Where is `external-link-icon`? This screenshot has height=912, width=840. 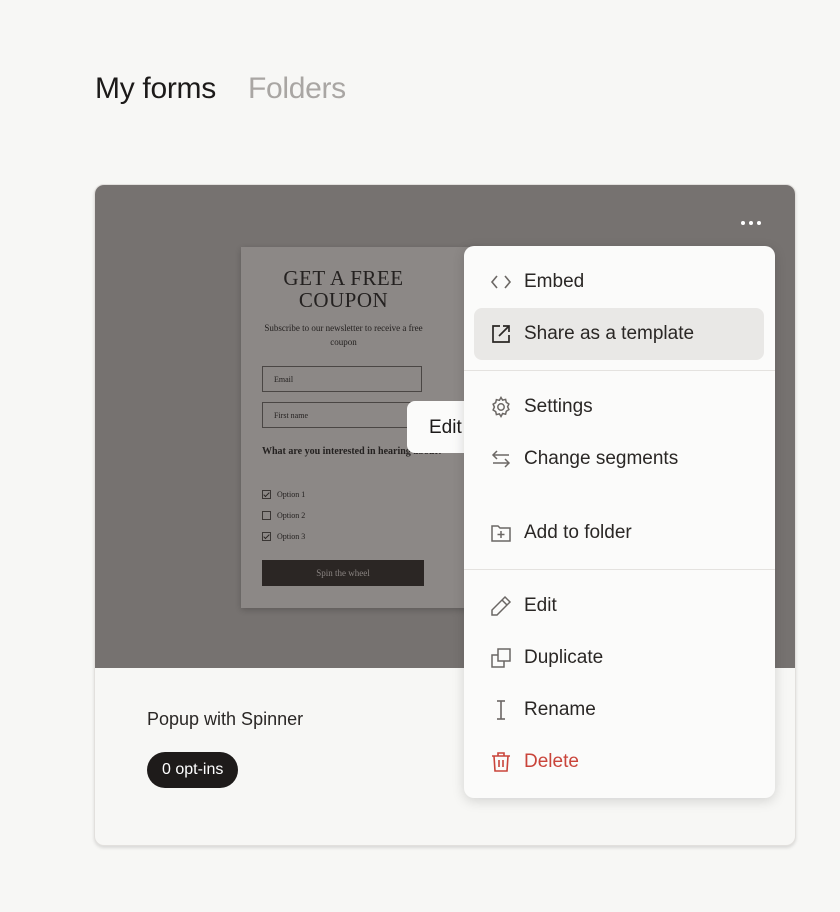 external-link-icon is located at coordinates (501, 334).